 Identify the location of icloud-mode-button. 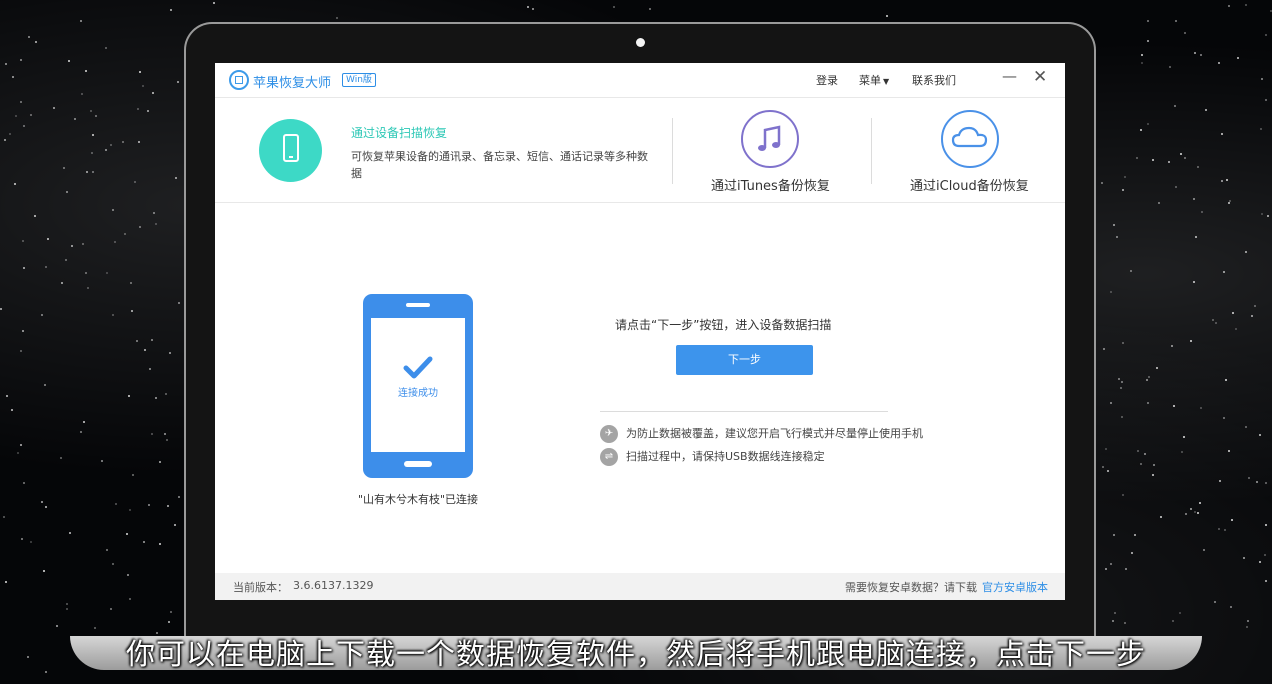
(970, 139).